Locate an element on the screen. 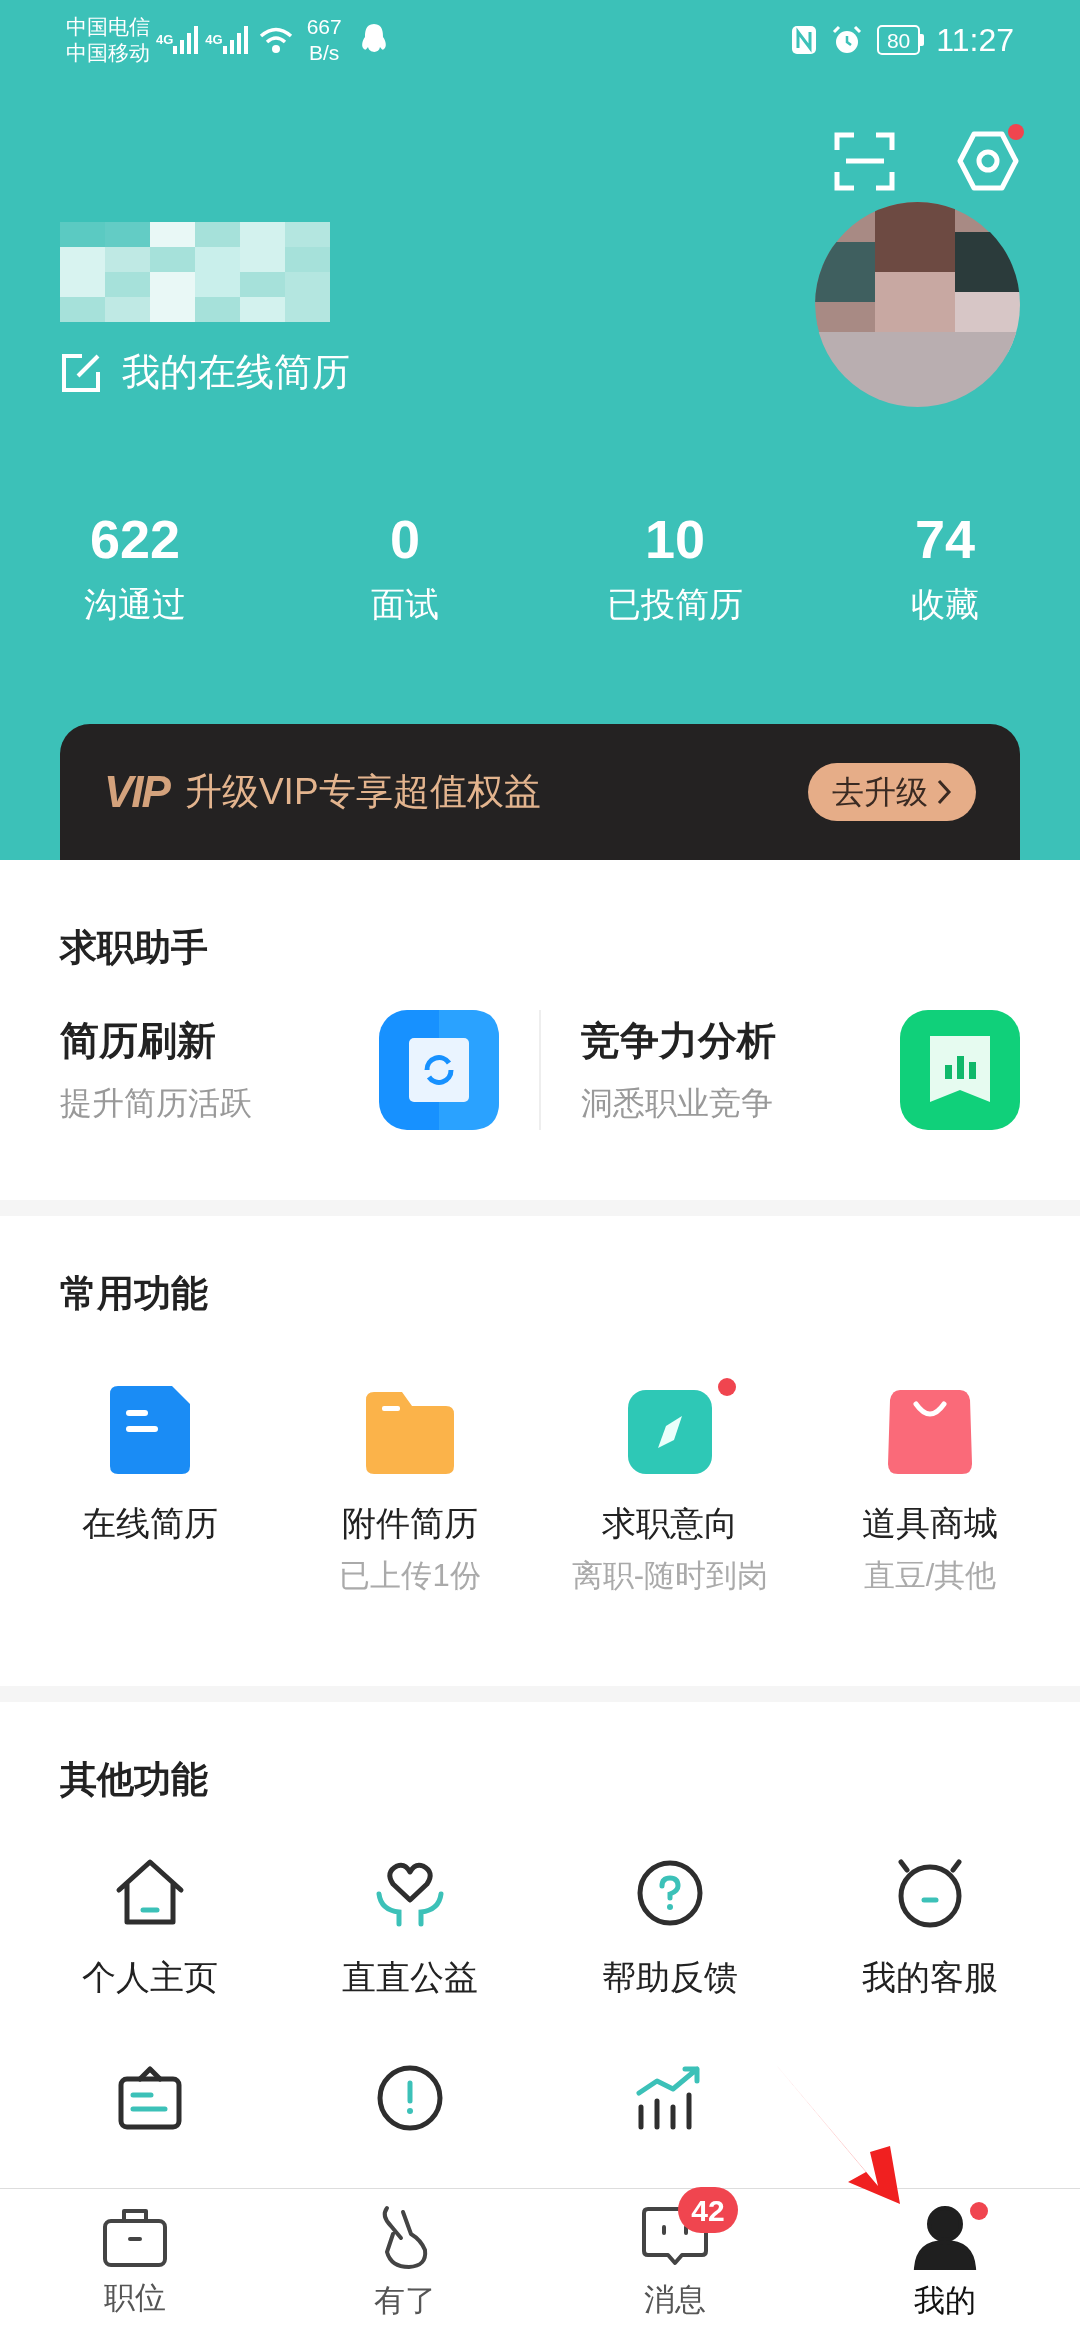 This screenshot has width=1080, height=2340. compass-icon is located at coordinates (670, 1431).